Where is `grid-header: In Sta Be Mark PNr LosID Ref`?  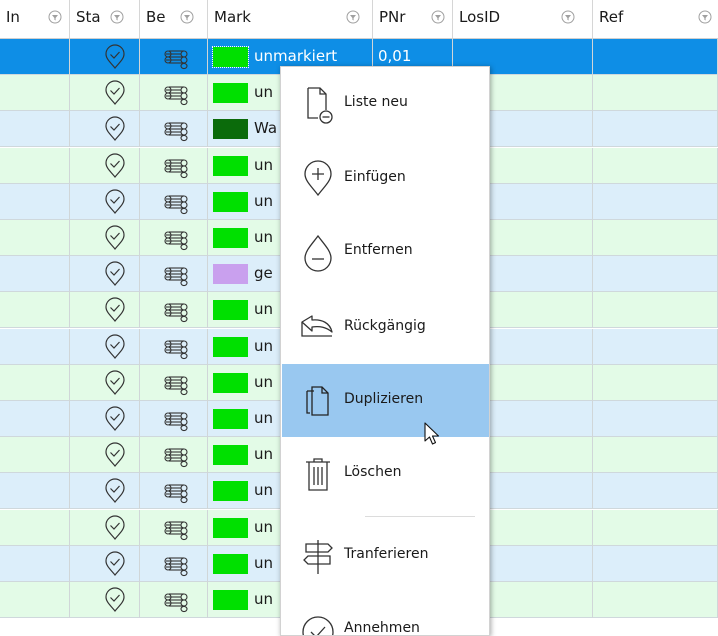
grid-header: In Sta Be Mark PNr LosID Ref is located at coordinates (359, 19).